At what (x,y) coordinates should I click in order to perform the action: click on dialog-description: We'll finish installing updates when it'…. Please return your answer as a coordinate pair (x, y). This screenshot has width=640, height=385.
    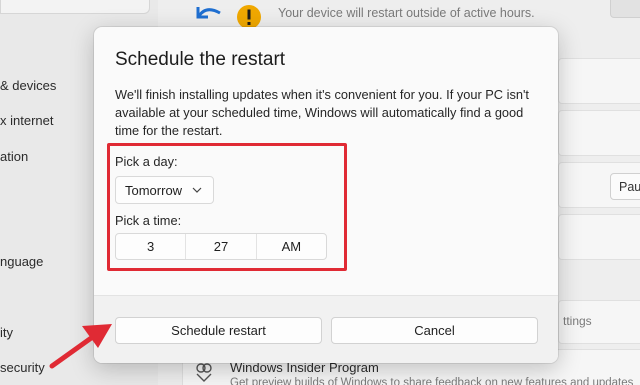
    Looking at the image, I should click on (322, 112).